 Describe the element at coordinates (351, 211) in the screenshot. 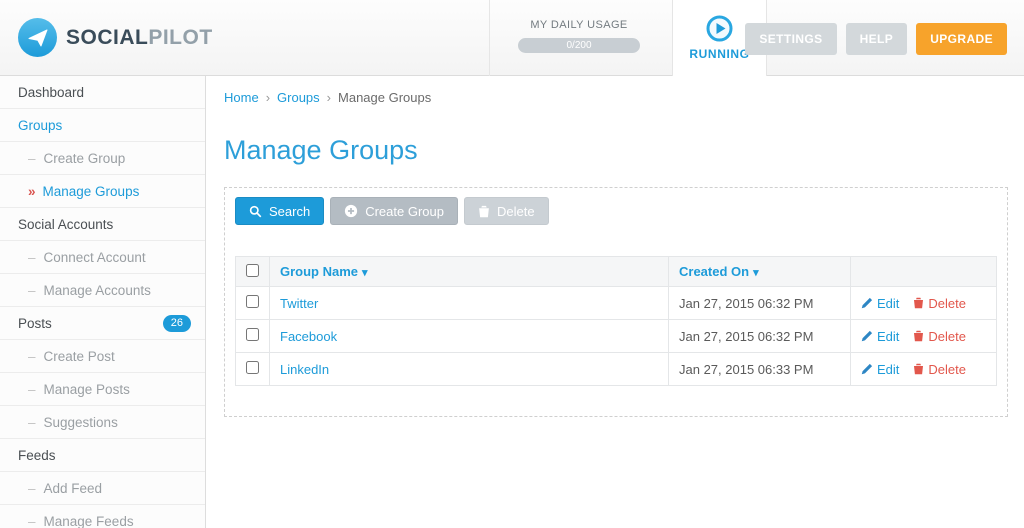

I see `plus-circle-icon` at that location.